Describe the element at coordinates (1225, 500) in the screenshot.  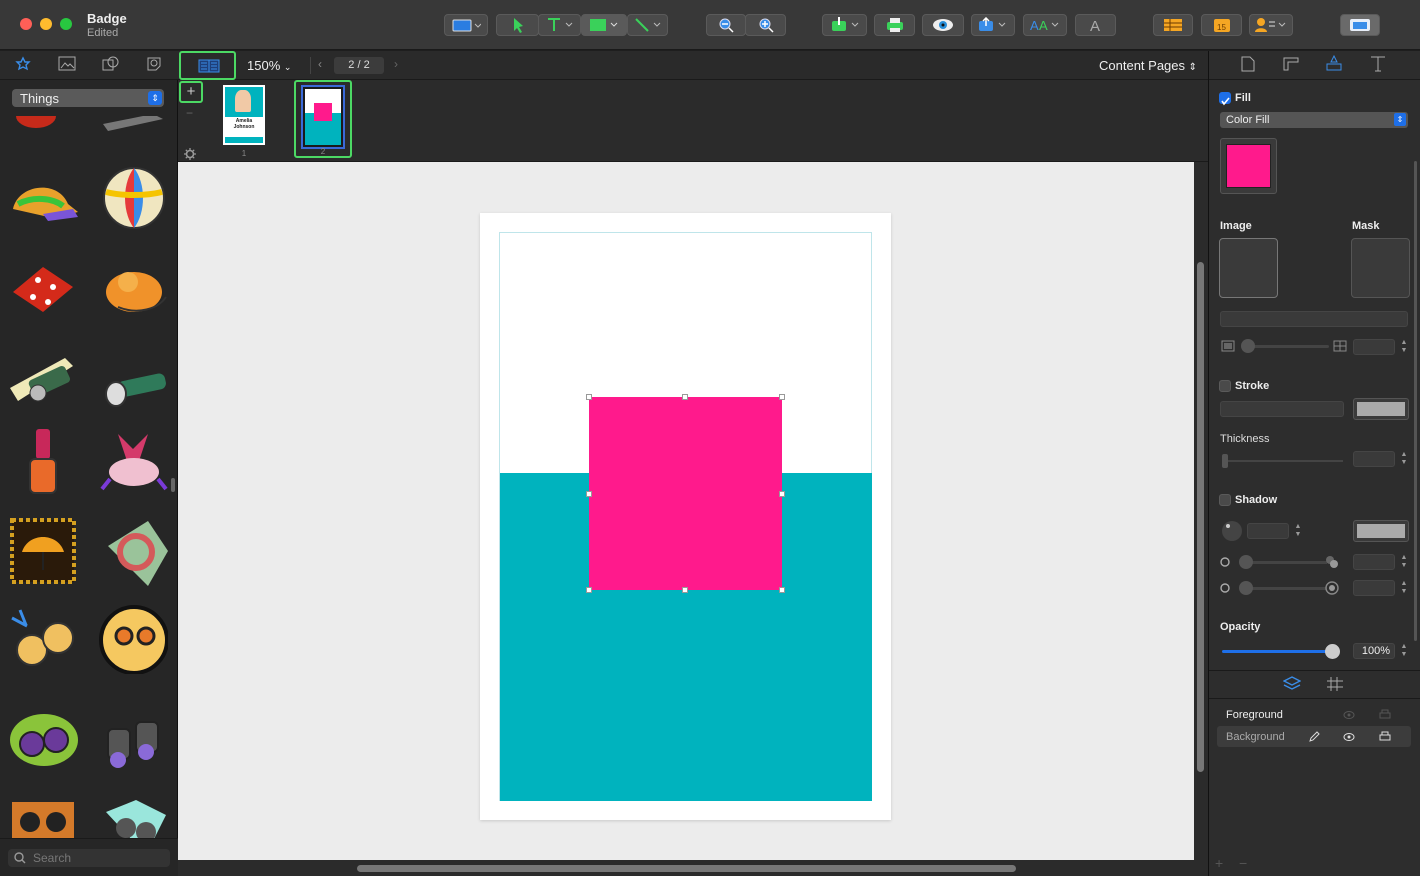
I see `shadow-checkbox` at that location.